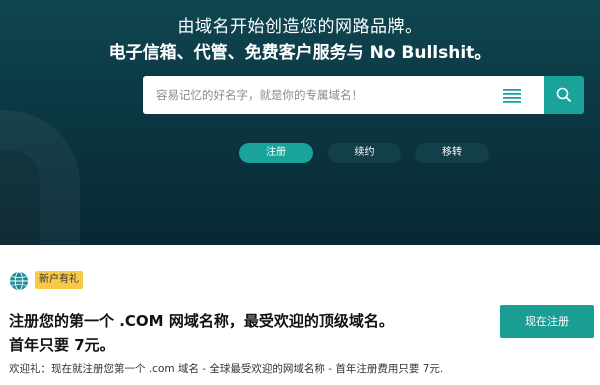 The height and width of the screenshot is (385, 600). What do you see at coordinates (19, 281) in the screenshot?
I see `globe-icon` at bounding box center [19, 281].